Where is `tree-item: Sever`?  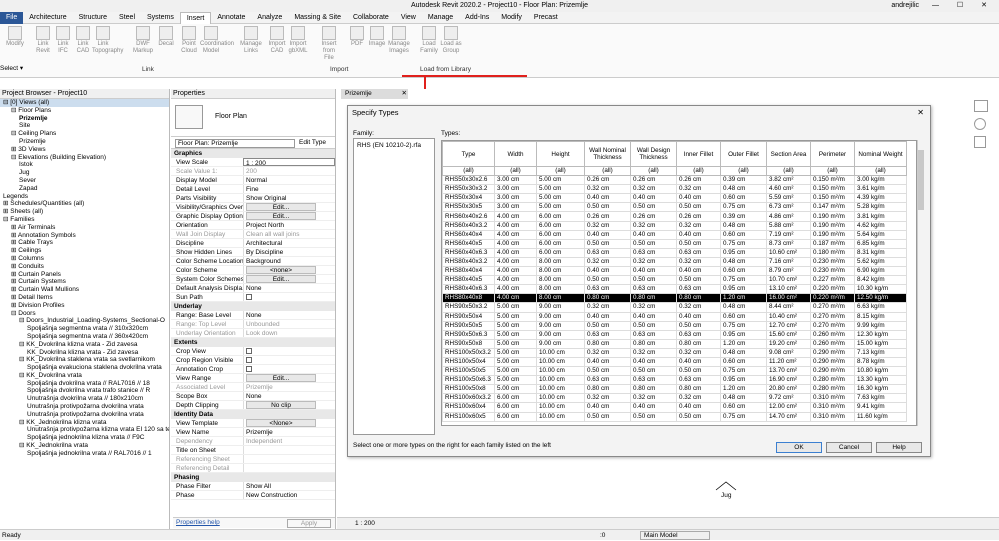
tree-item: Sever is located at coordinates (84, 181).